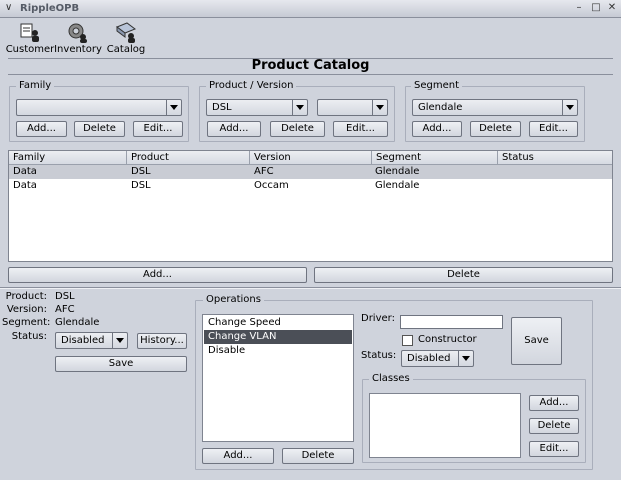 This screenshot has height=480, width=621. I want to click on window-title: RippleOPB, so click(50, 8).